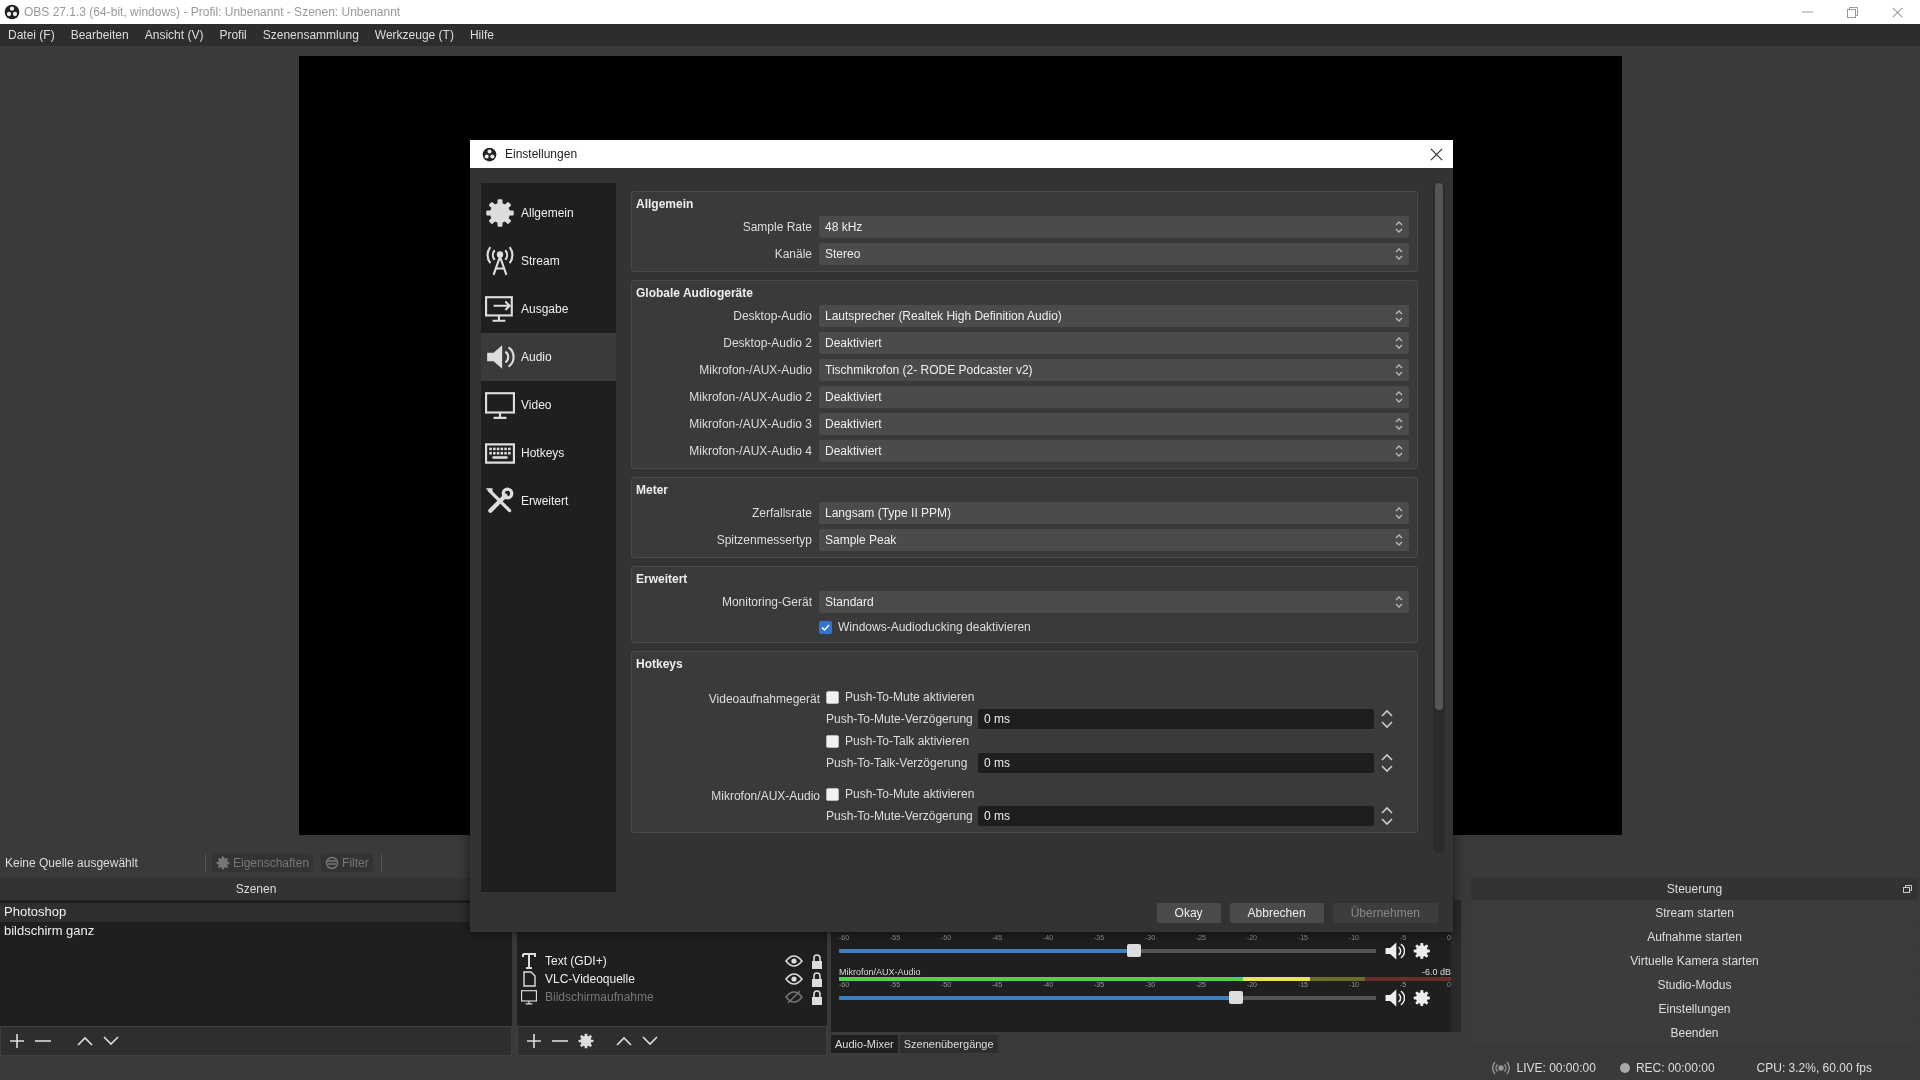 The image size is (1920, 1080). What do you see at coordinates (414, 35) in the screenshot?
I see `menu-item: Werkzeuge (T)` at bounding box center [414, 35].